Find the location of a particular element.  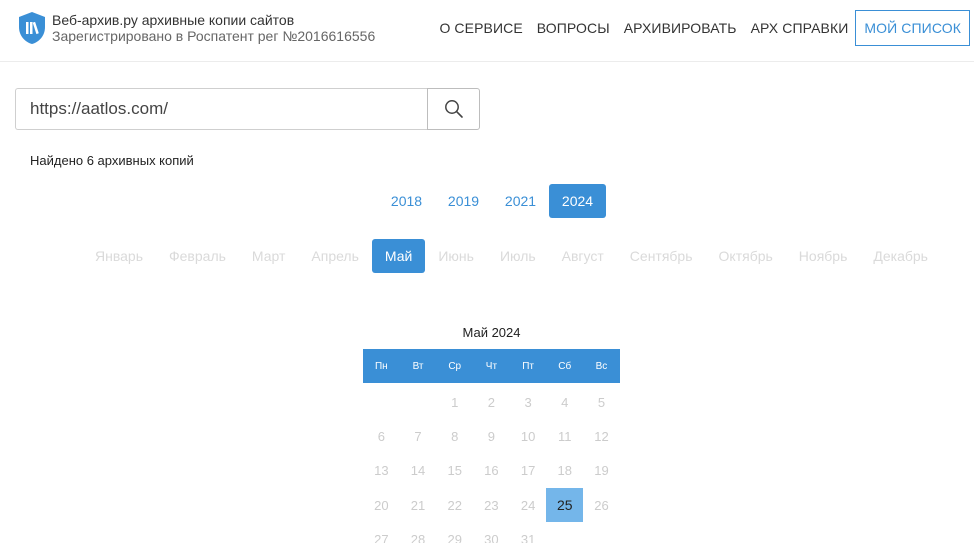

calendar-day: 30 is located at coordinates (491, 537).